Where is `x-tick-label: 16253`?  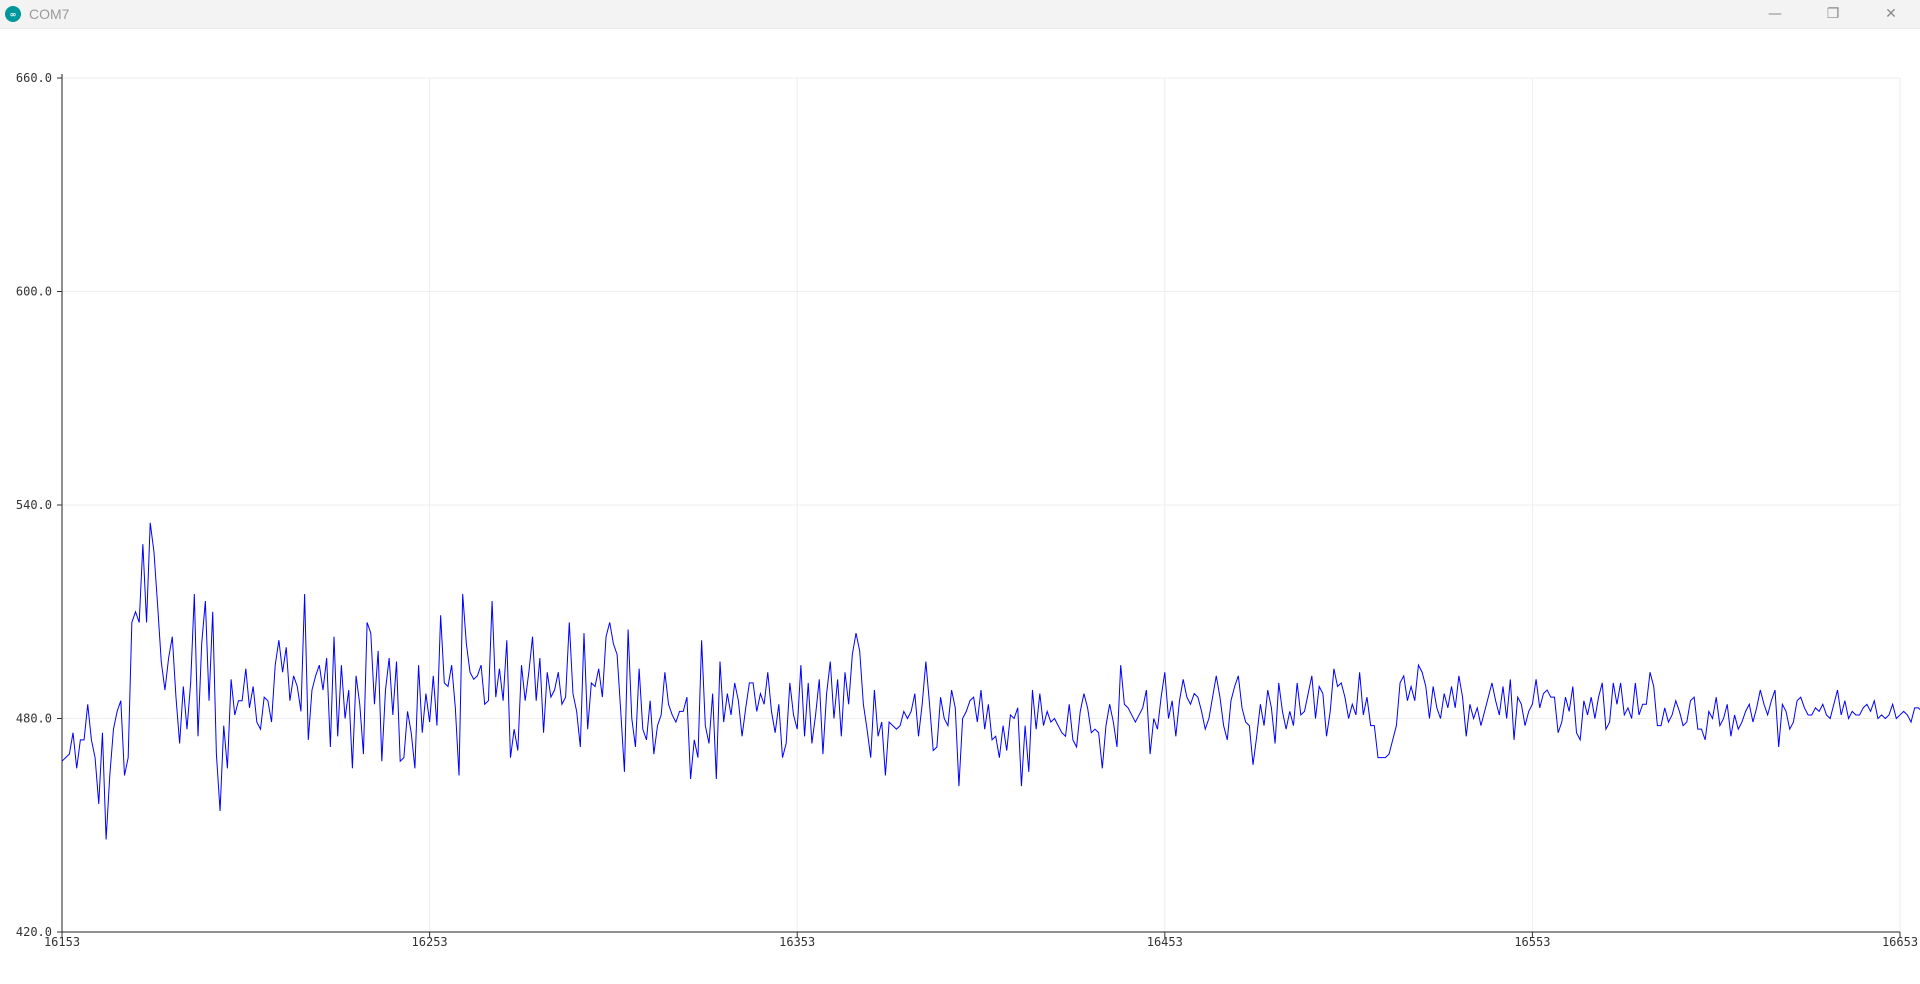
x-tick-label: 16253 is located at coordinates (430, 942).